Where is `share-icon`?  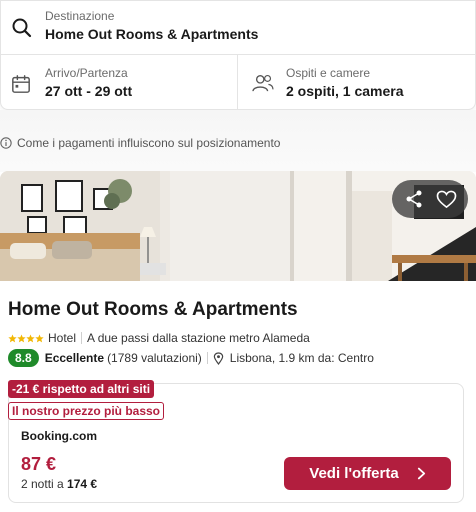
share-icon is located at coordinates (414, 199).